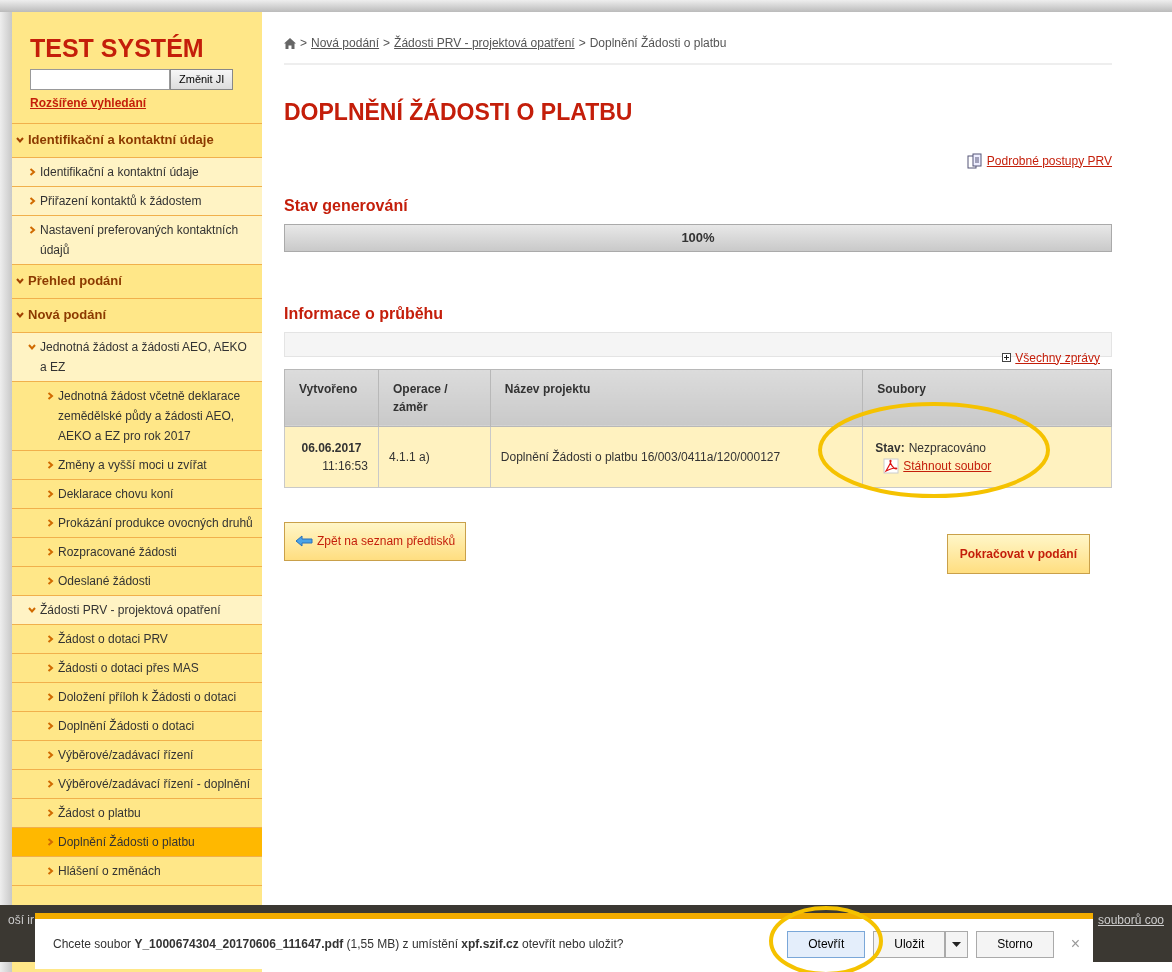 This screenshot has width=1172, height=972. Describe the element at coordinates (1015, 944) in the screenshot. I see `cancel-button: Storno` at that location.